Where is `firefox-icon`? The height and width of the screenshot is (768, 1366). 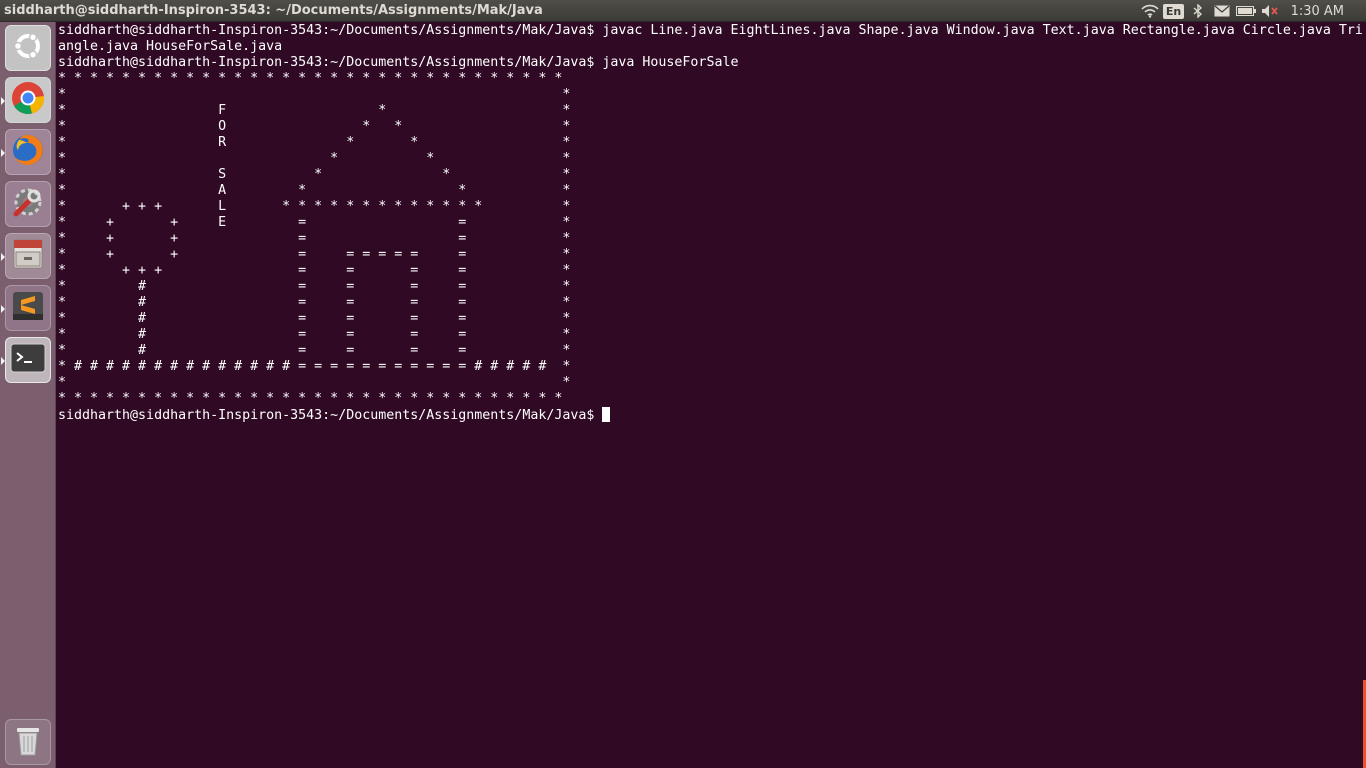
firefox-icon is located at coordinates (28, 152).